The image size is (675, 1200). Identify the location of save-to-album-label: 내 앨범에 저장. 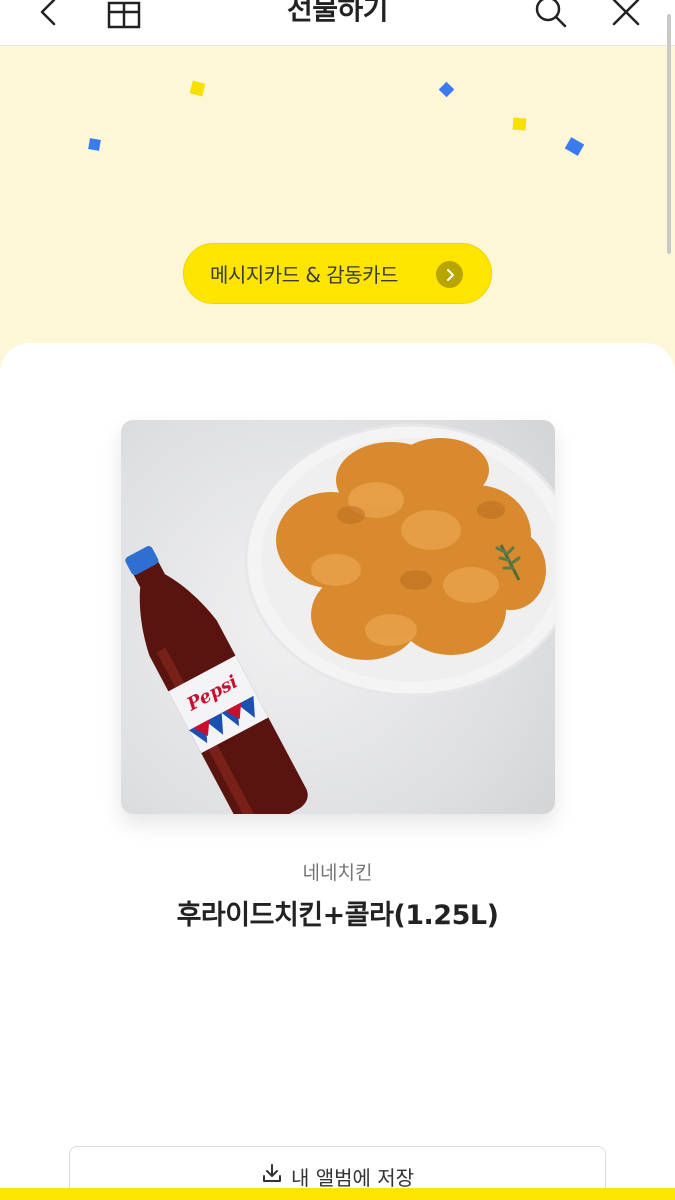
(352, 1178).